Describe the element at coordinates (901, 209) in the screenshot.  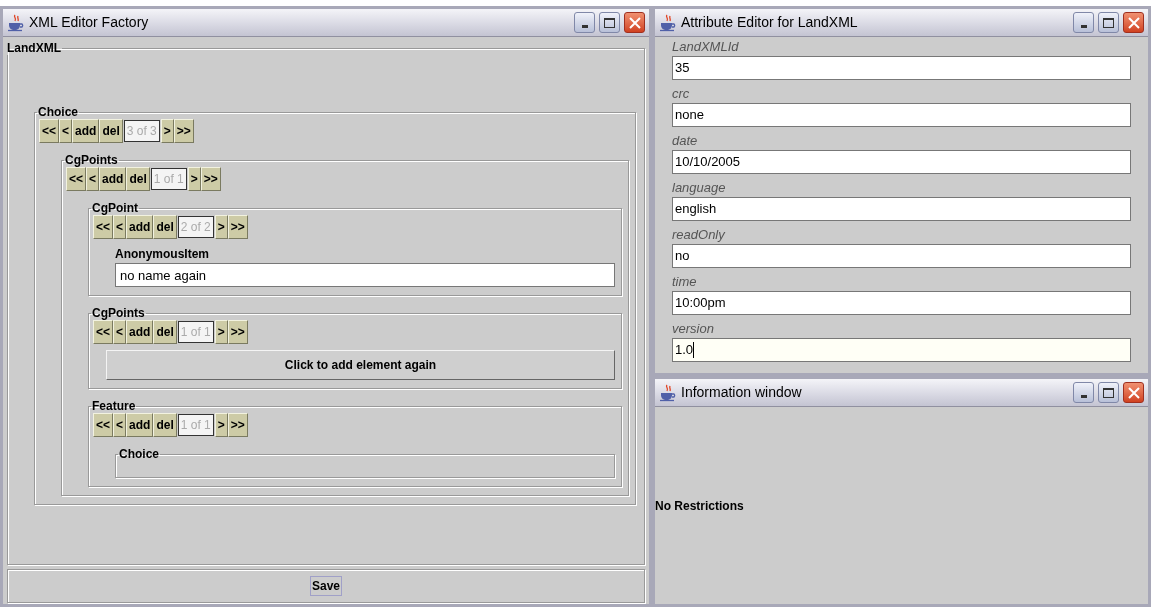
I see `attribute-field: english` at that location.